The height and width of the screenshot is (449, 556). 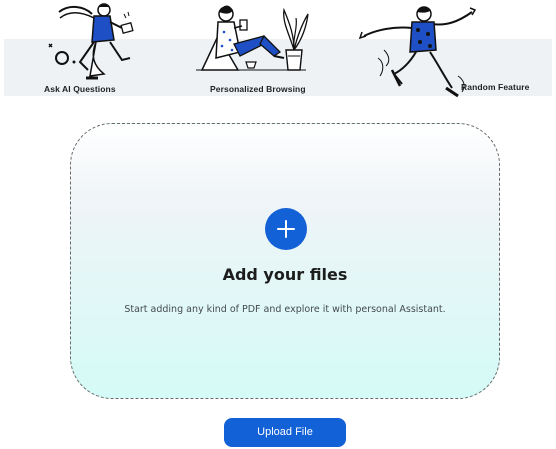 I want to click on feature-personalized-browsing: Personalized Browsing, so click(x=254, y=48).